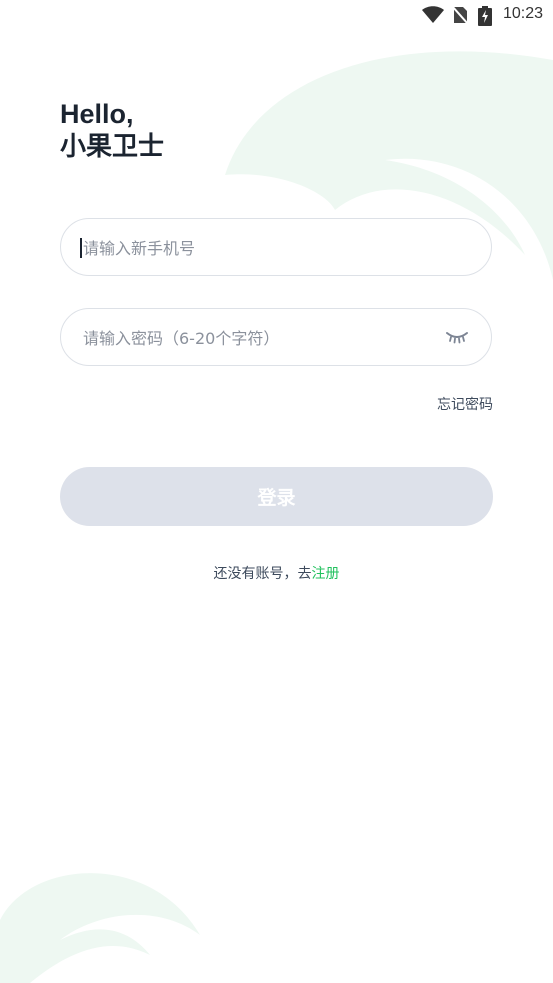 The image size is (553, 983). What do you see at coordinates (97, 114) in the screenshot?
I see `greeting-hello: Hello,` at bounding box center [97, 114].